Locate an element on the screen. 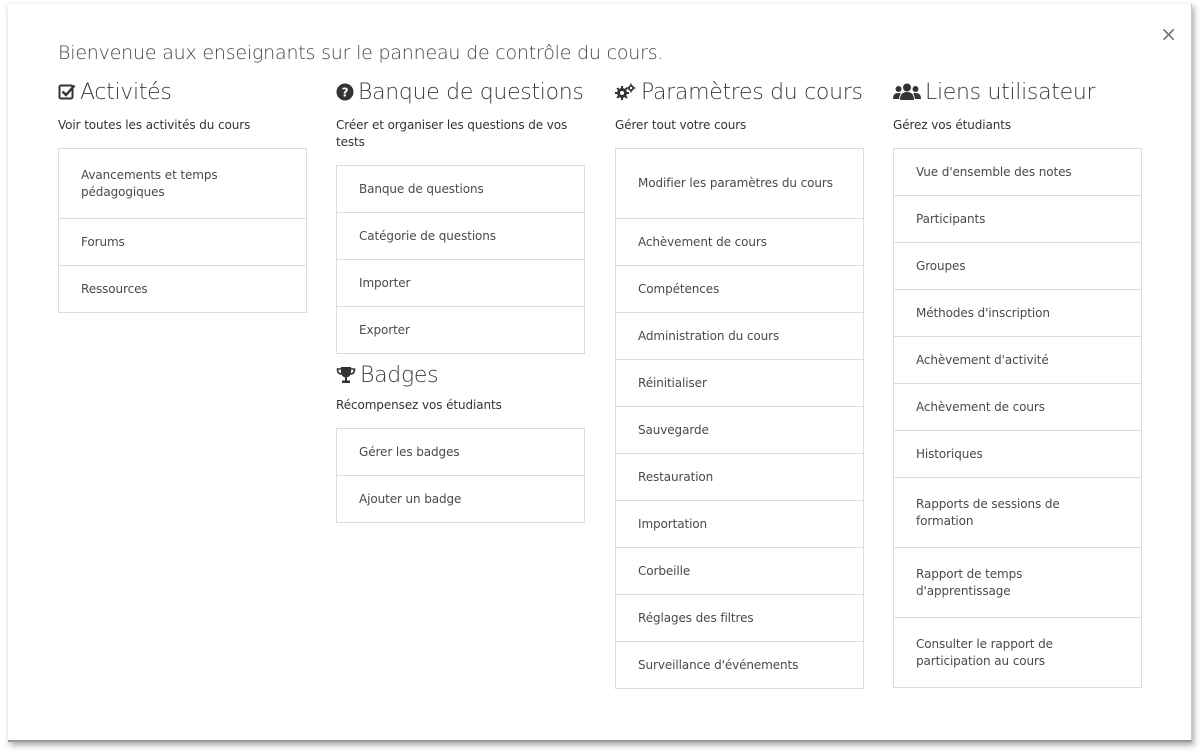  activities-title-text: Activités is located at coordinates (126, 92).